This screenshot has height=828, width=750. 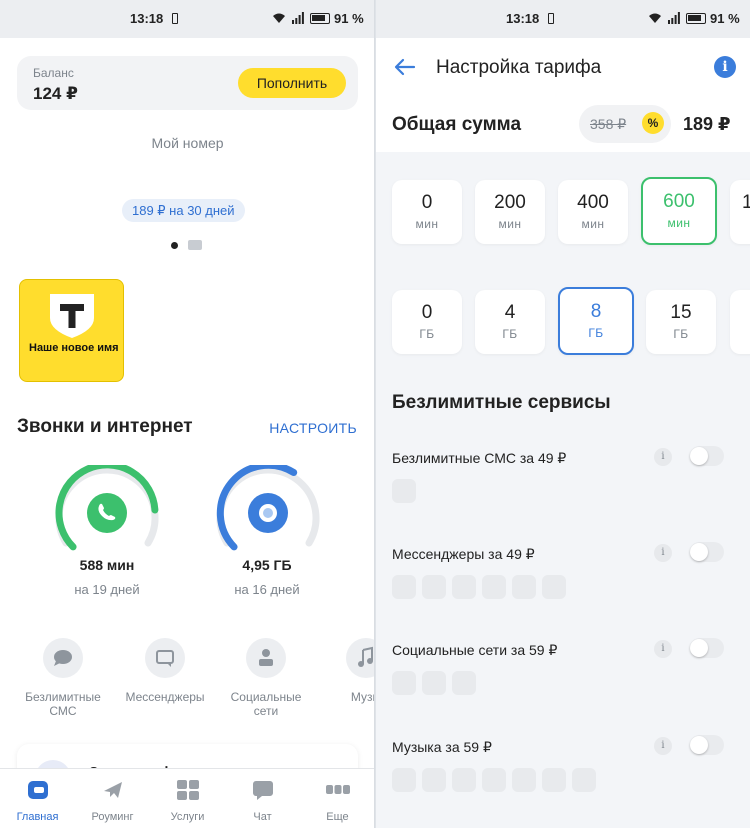 I want to click on minutes-option-600-selected: 600 мин, so click(x=679, y=211).